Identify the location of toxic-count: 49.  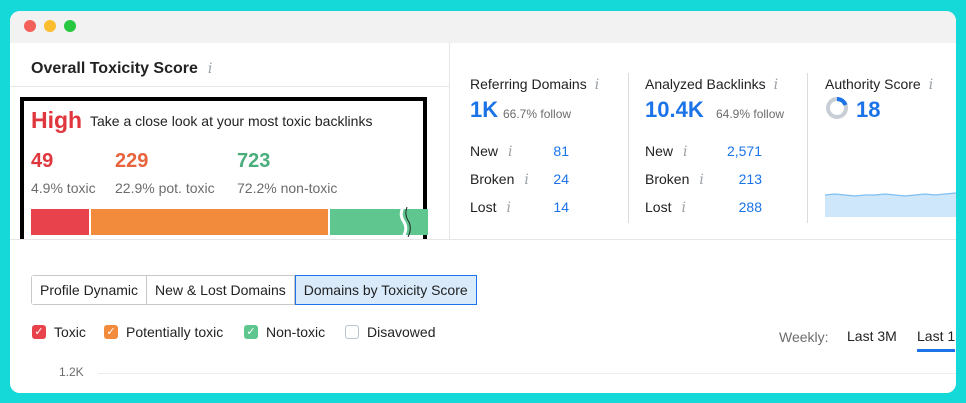
(42, 161).